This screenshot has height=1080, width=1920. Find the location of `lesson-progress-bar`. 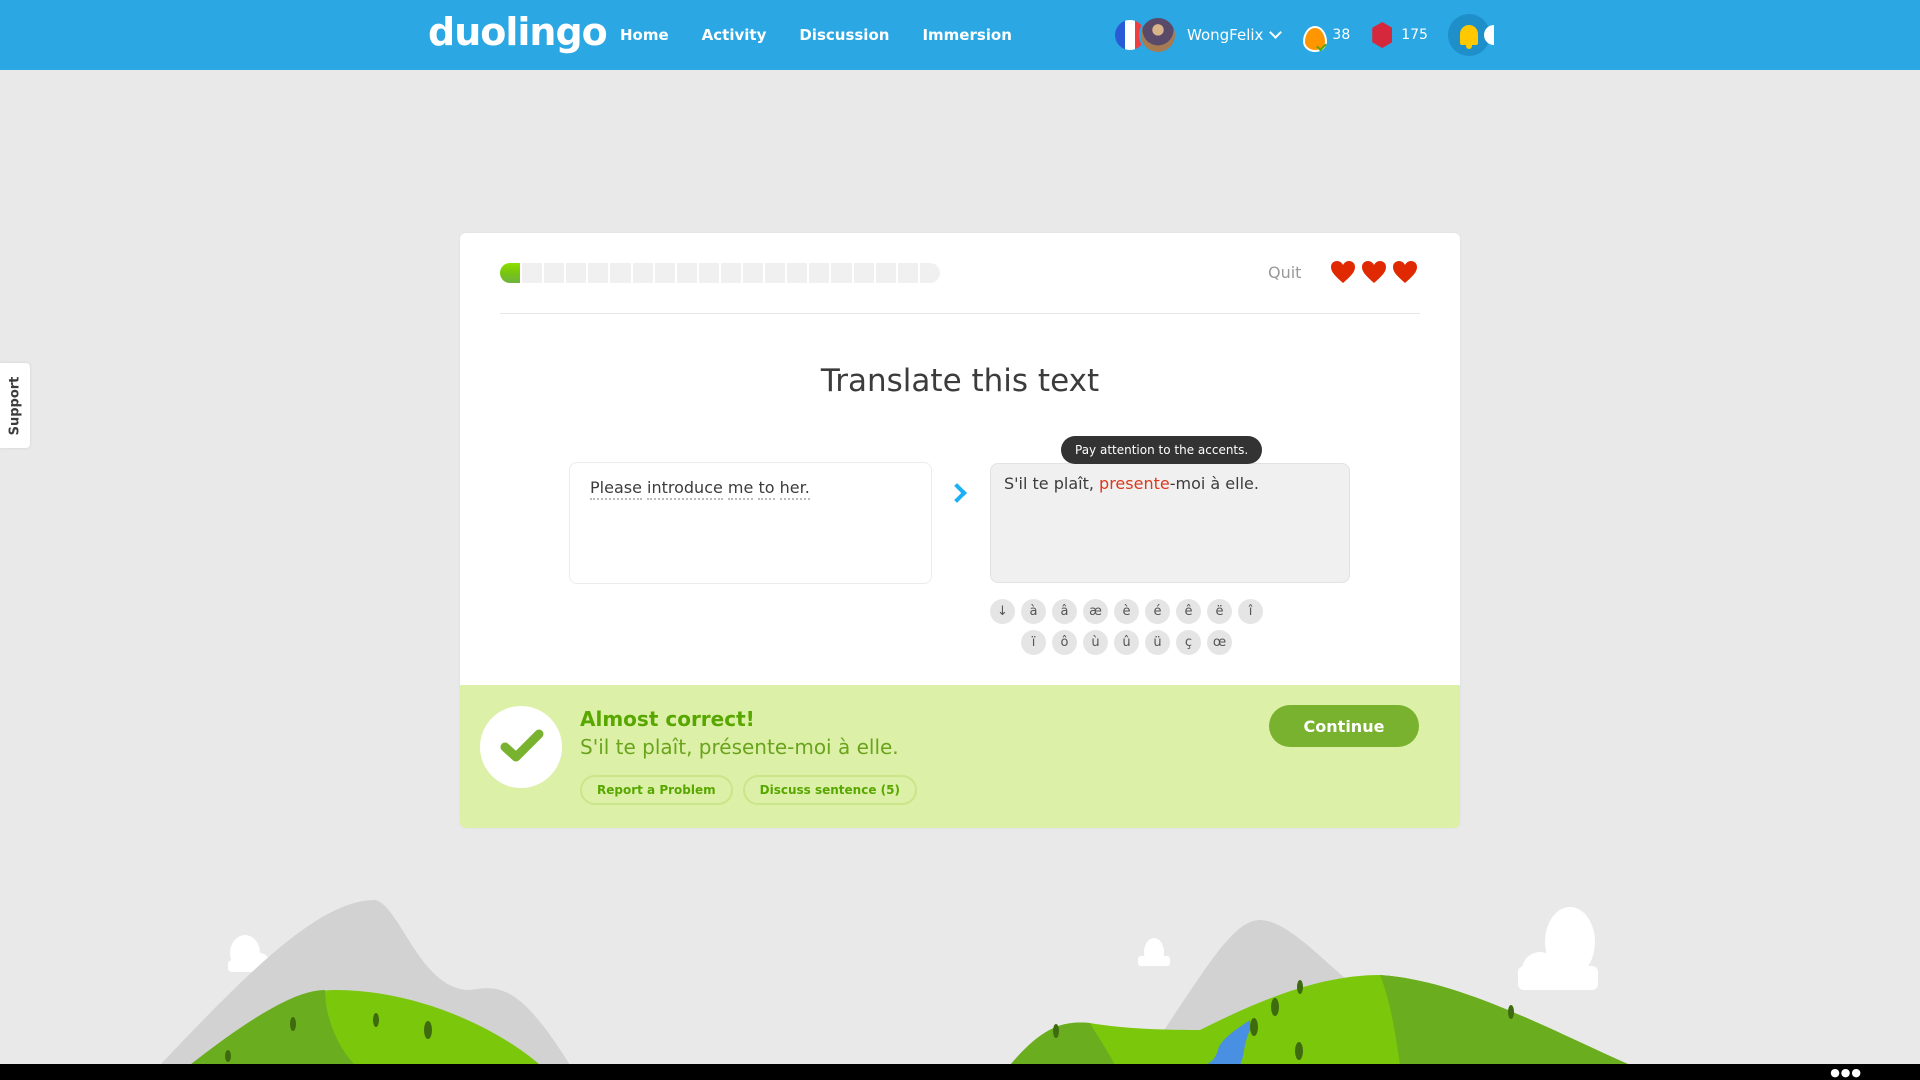

lesson-progress-bar is located at coordinates (720, 273).